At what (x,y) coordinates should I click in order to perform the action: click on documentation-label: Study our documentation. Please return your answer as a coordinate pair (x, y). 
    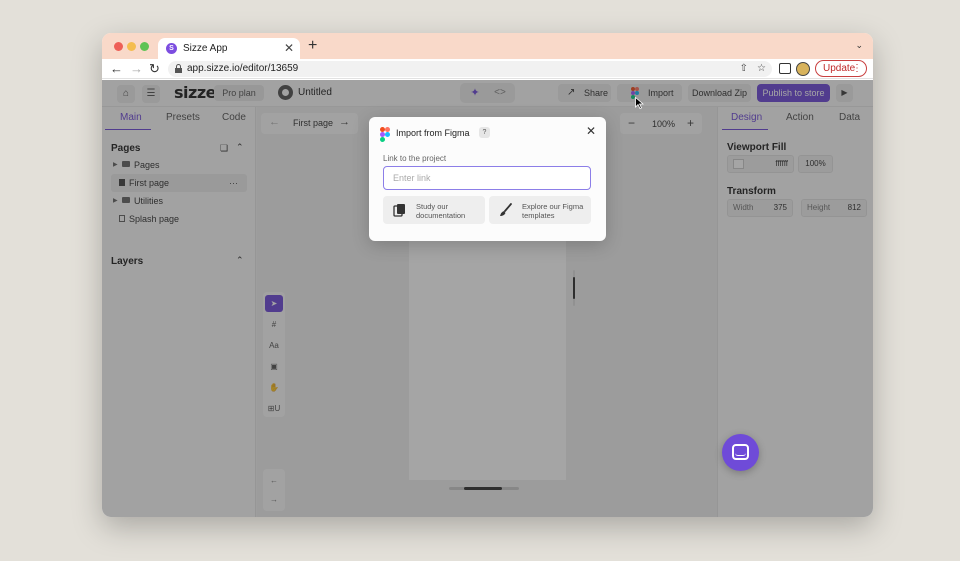
    Looking at the image, I should click on (441, 211).